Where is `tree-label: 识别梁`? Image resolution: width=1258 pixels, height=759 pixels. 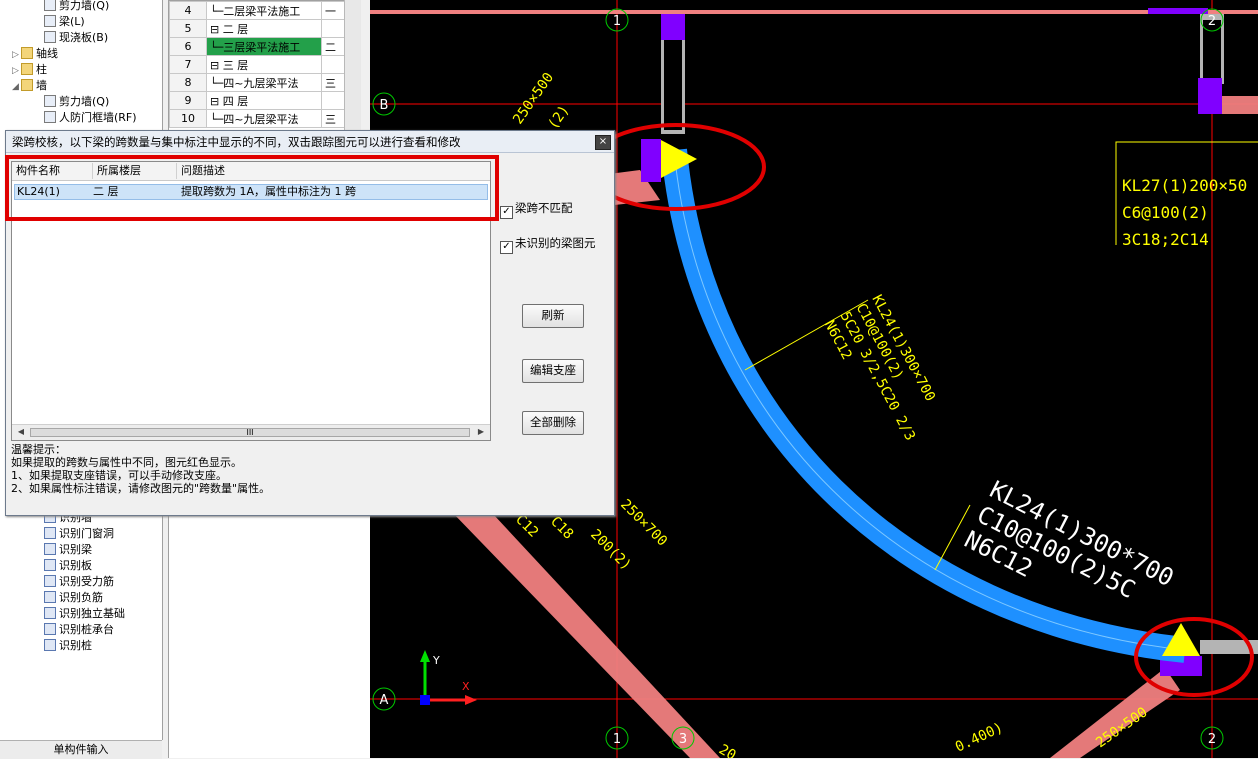
tree-label: 识别梁 is located at coordinates (75, 549).